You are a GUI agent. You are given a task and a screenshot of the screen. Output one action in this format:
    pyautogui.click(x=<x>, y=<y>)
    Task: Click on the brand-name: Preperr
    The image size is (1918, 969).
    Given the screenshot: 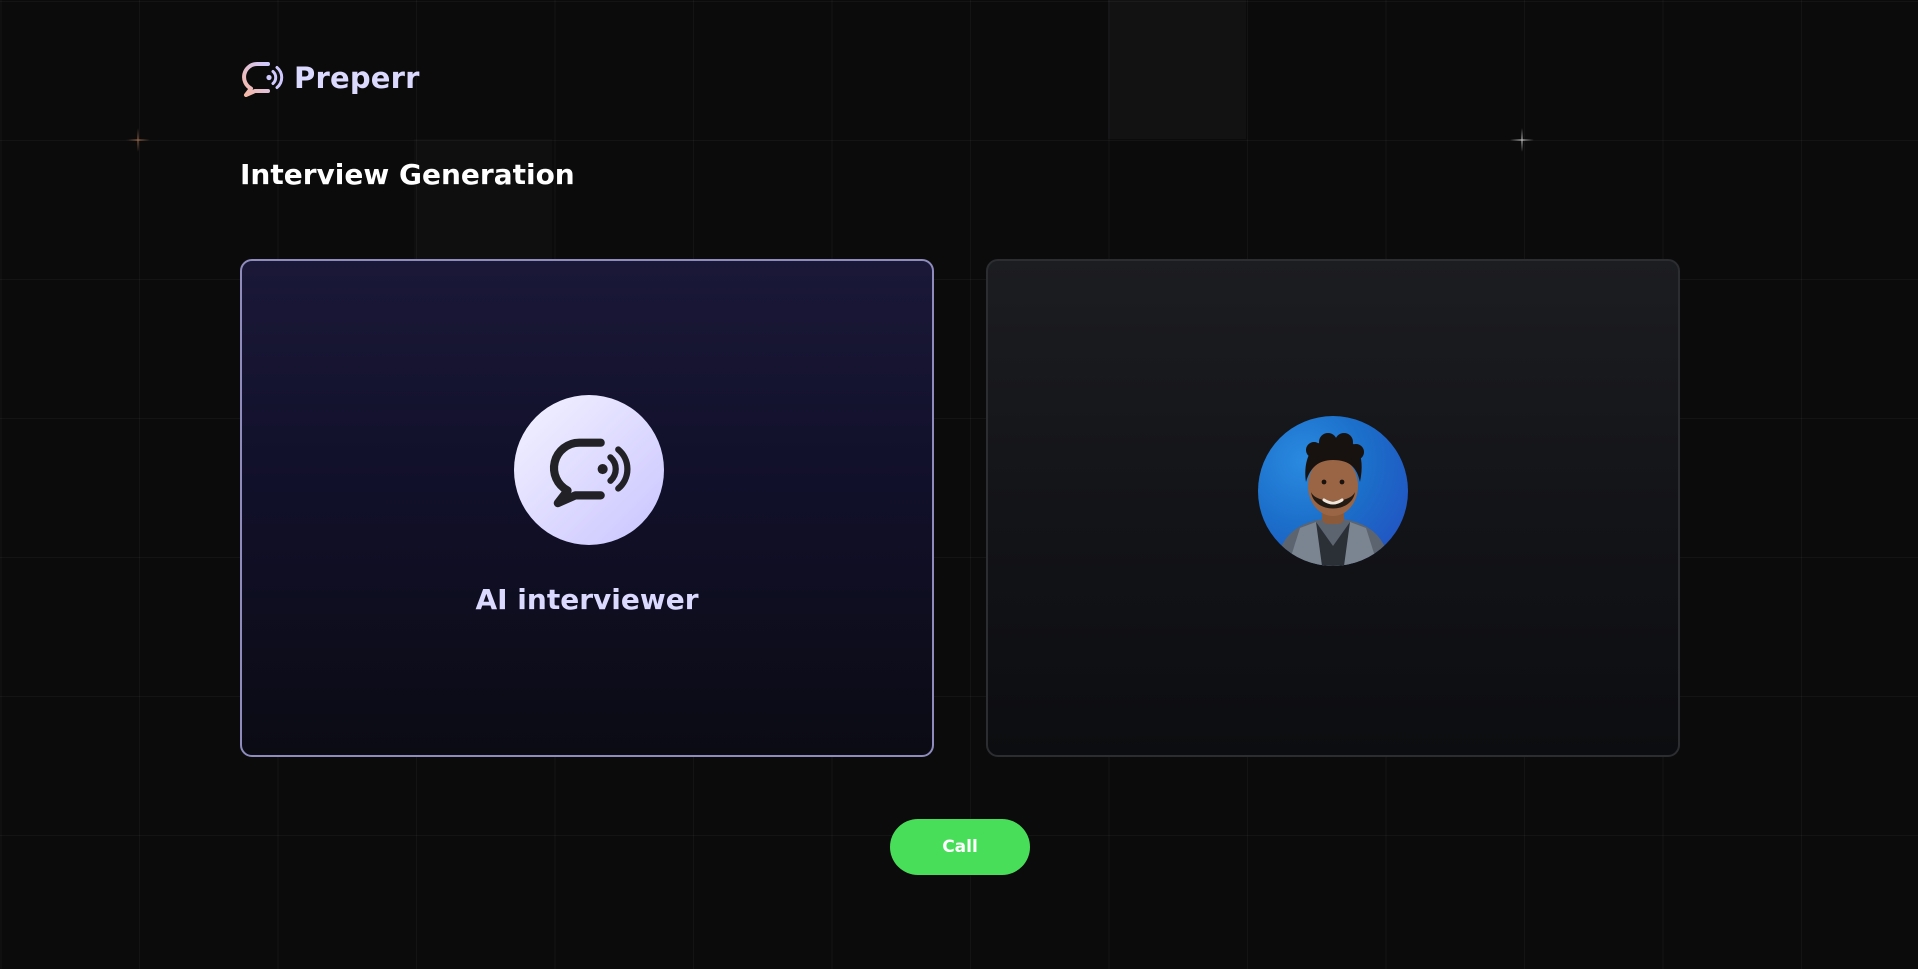 What is the action you would take?
    pyautogui.click(x=357, y=78)
    